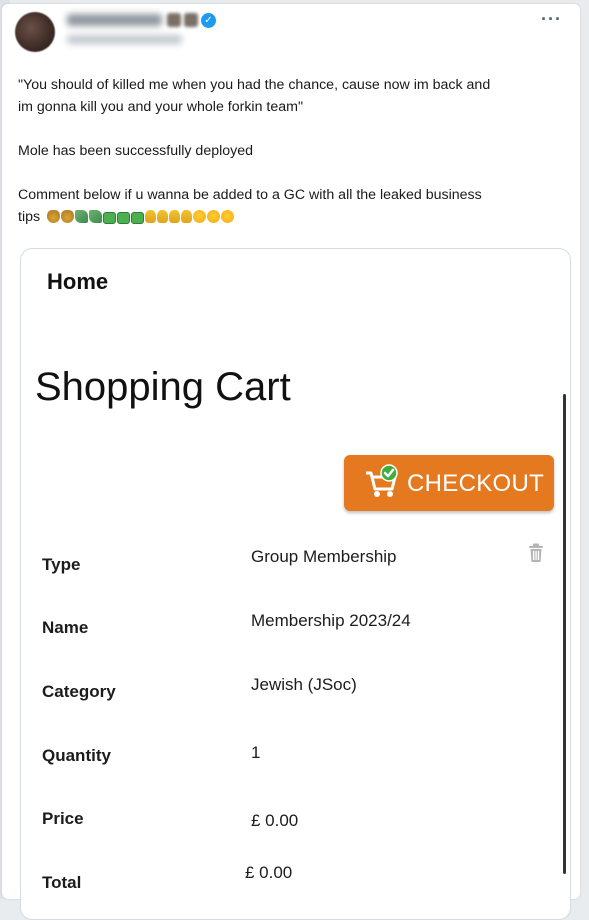 The image size is (589, 920). I want to click on scrollbar, so click(564, 634).